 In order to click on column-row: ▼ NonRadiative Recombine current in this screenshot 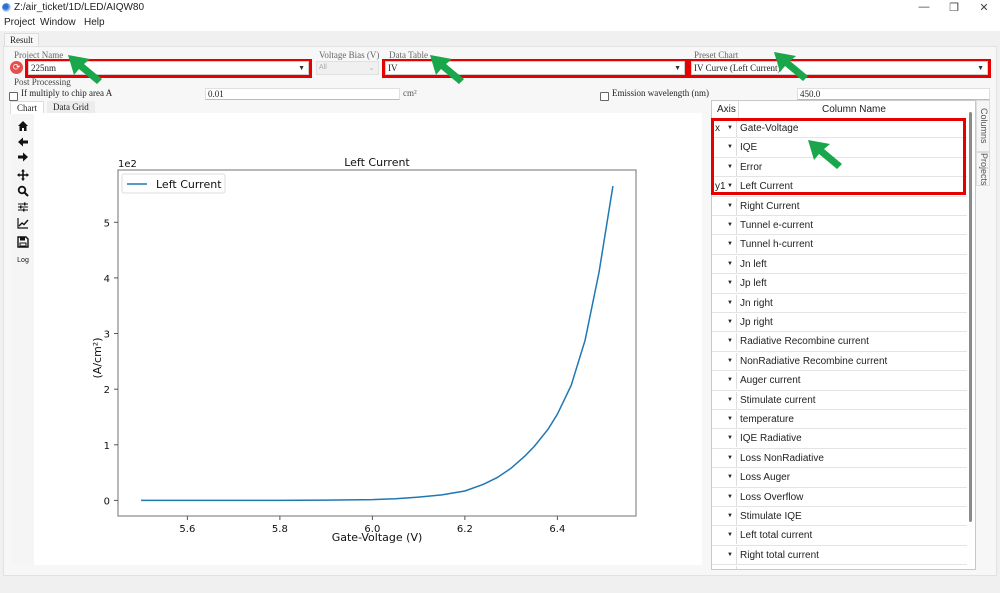, I will do `click(839, 362)`.